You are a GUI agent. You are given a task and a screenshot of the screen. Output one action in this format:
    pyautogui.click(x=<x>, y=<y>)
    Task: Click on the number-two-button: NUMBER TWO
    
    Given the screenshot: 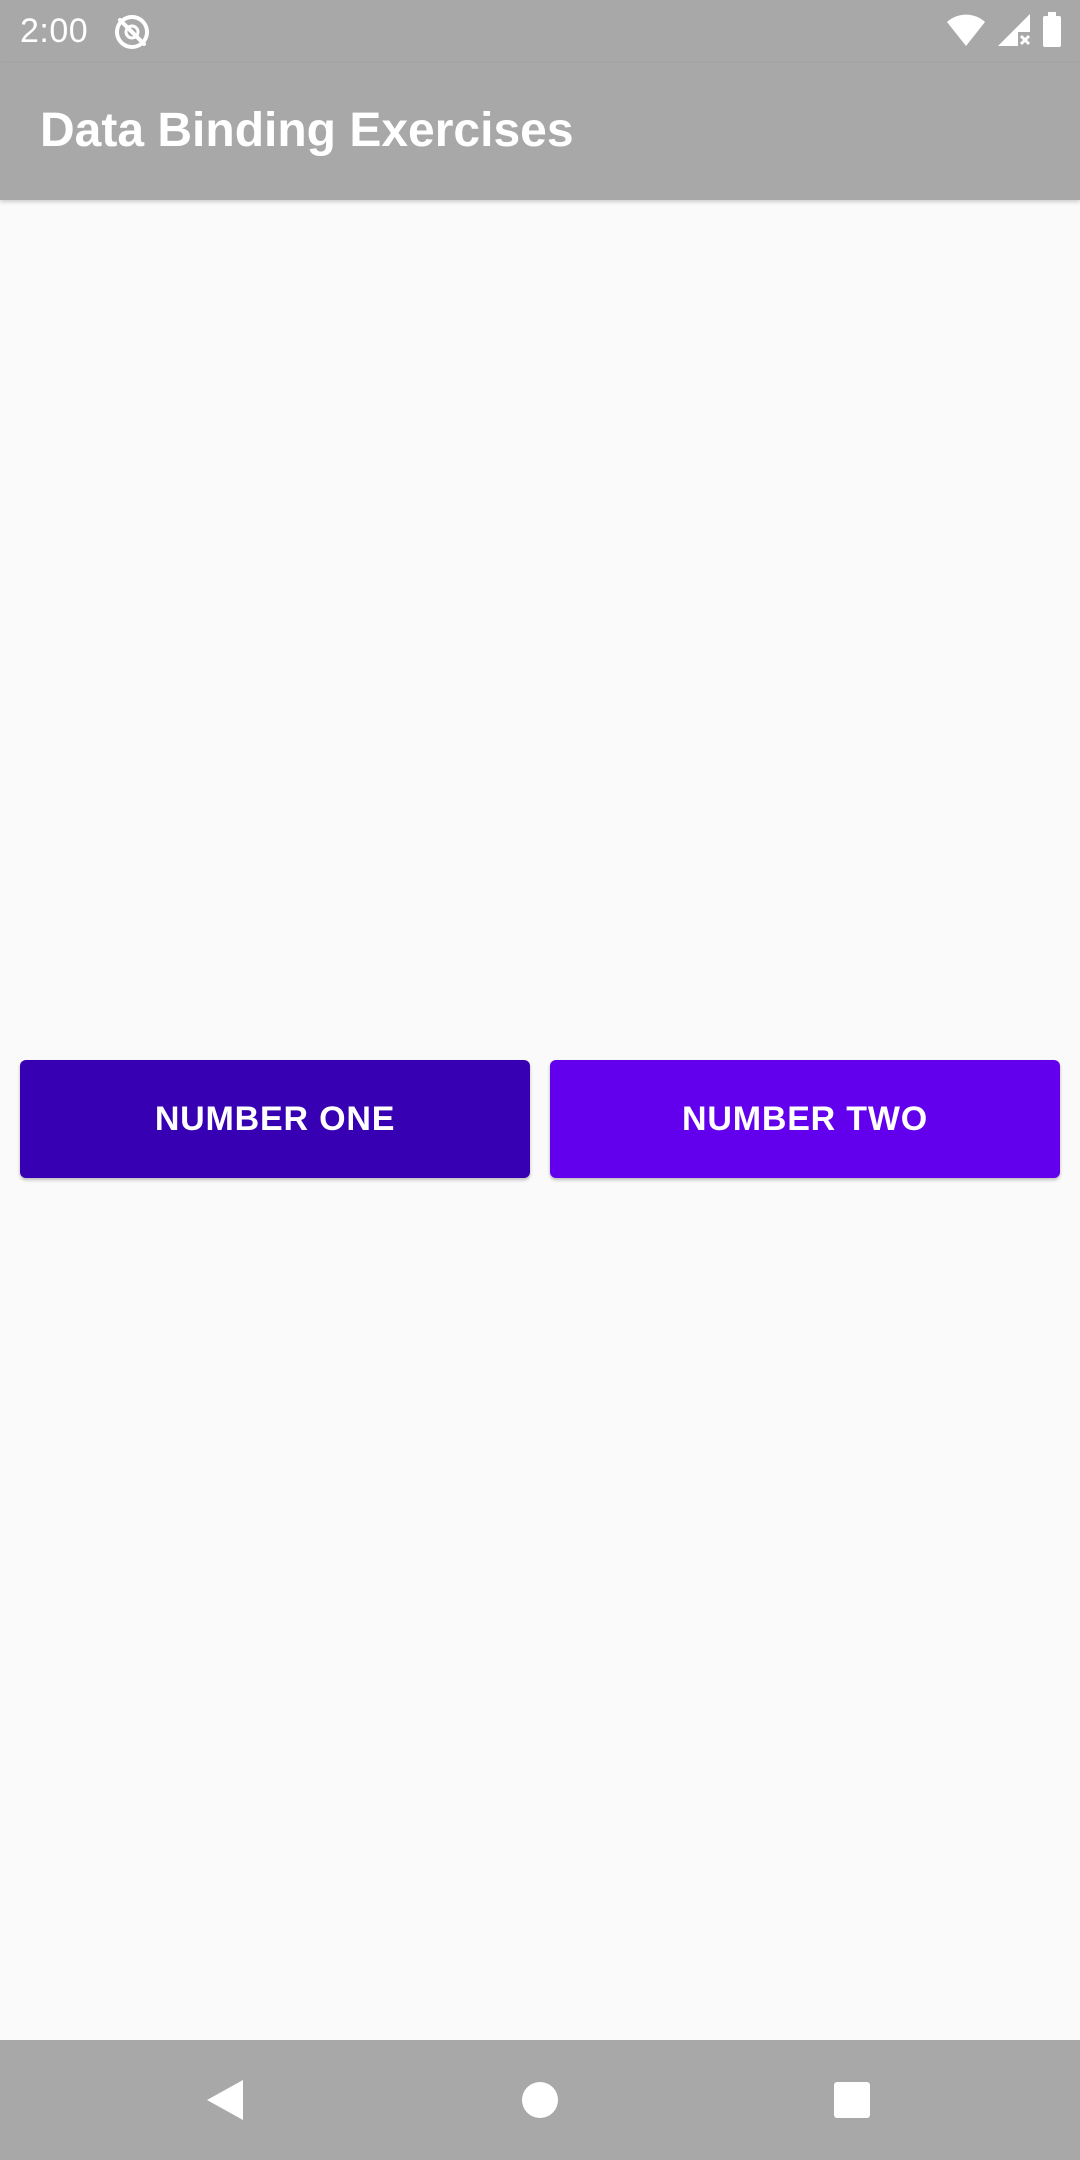 What is the action you would take?
    pyautogui.click(x=805, y=1119)
    